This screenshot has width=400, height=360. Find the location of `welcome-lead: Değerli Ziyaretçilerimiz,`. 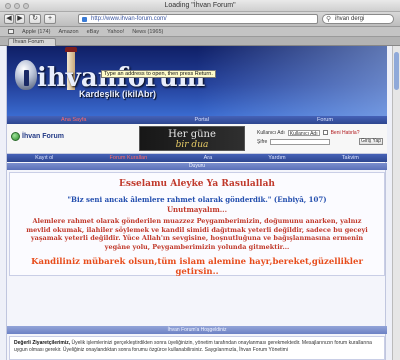

welcome-lead: Değerli Ziyaretçilerimiz, is located at coordinates (42, 343).